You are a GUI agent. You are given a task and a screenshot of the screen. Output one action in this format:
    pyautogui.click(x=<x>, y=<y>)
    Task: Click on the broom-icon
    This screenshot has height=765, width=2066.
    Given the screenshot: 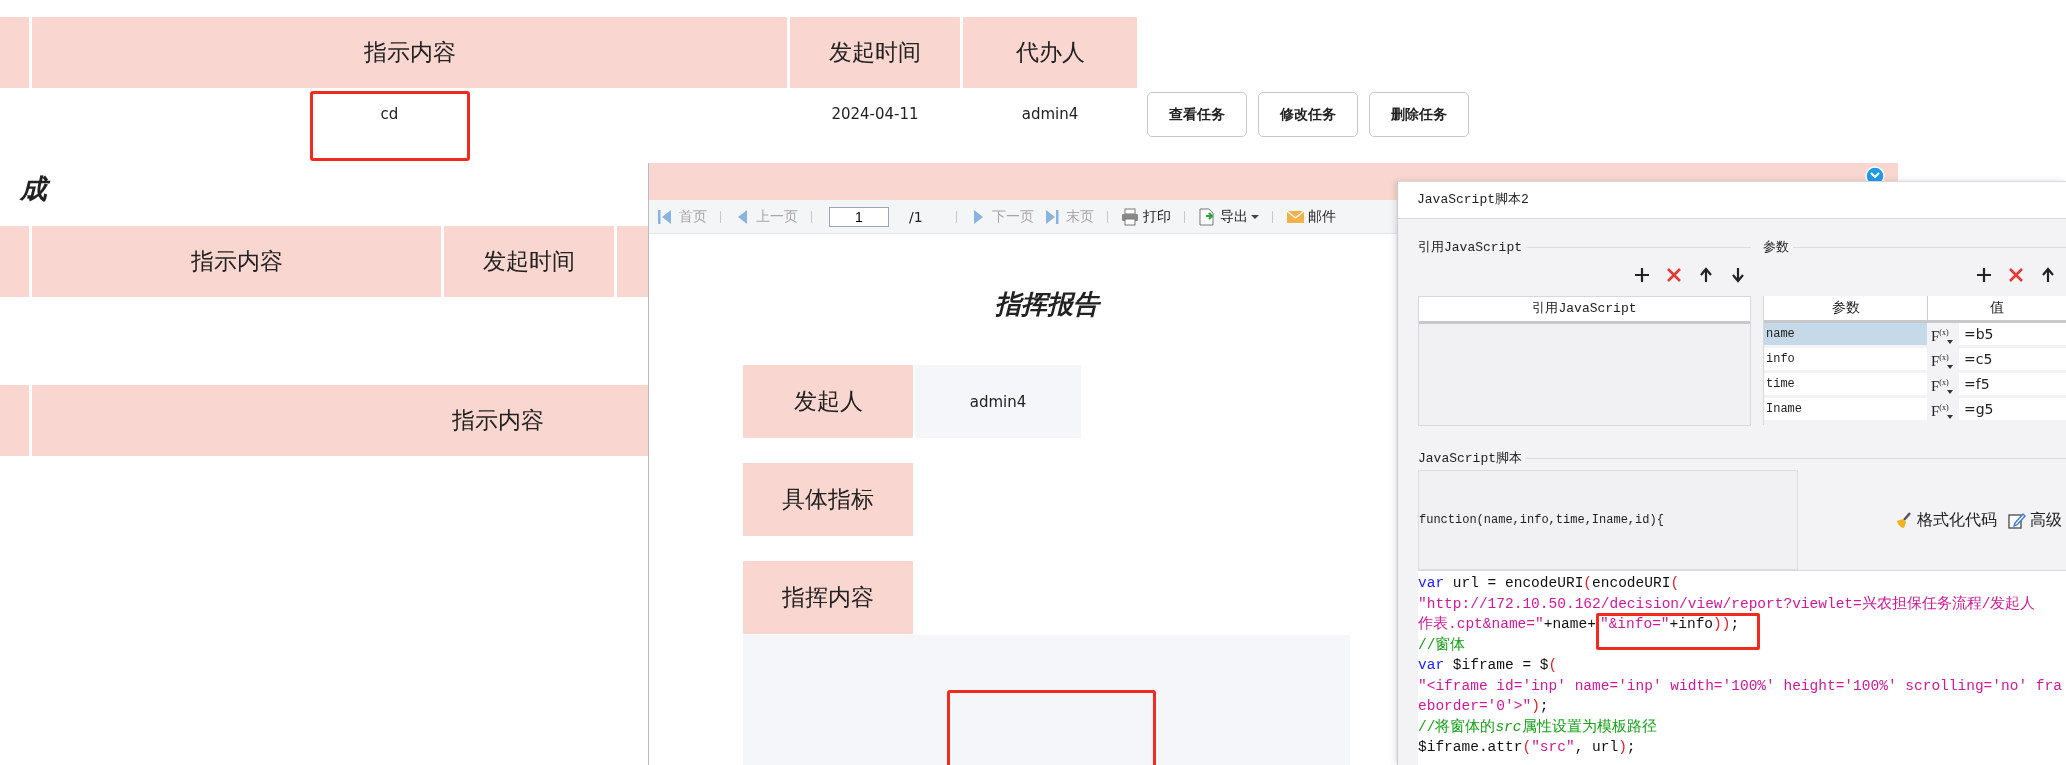 What is the action you would take?
    pyautogui.click(x=1903, y=520)
    